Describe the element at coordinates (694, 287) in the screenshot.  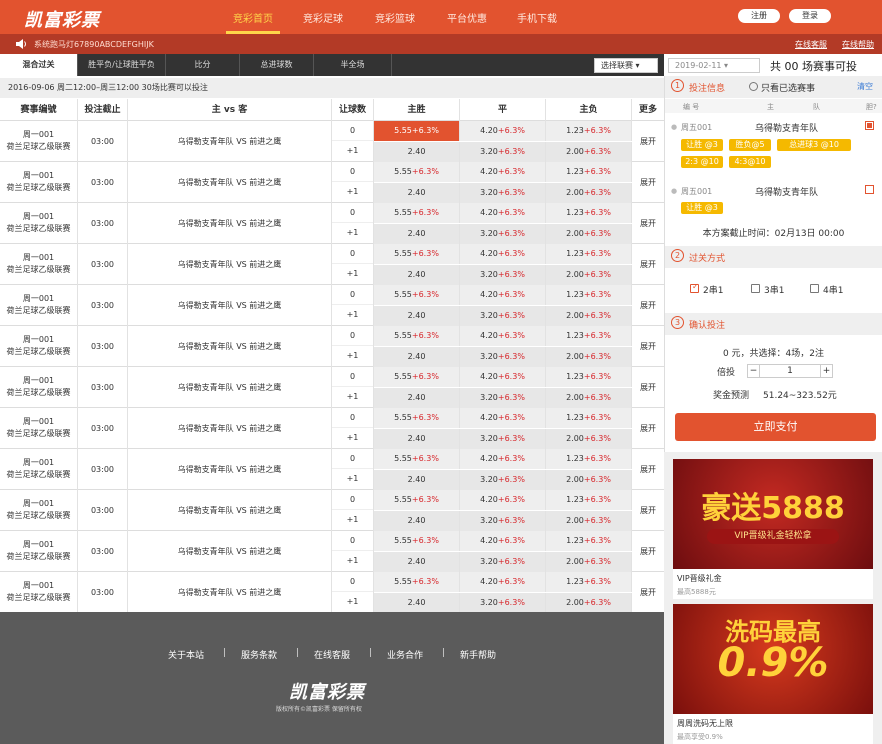
I see `pass-2x1-checkbox: ✓` at that location.